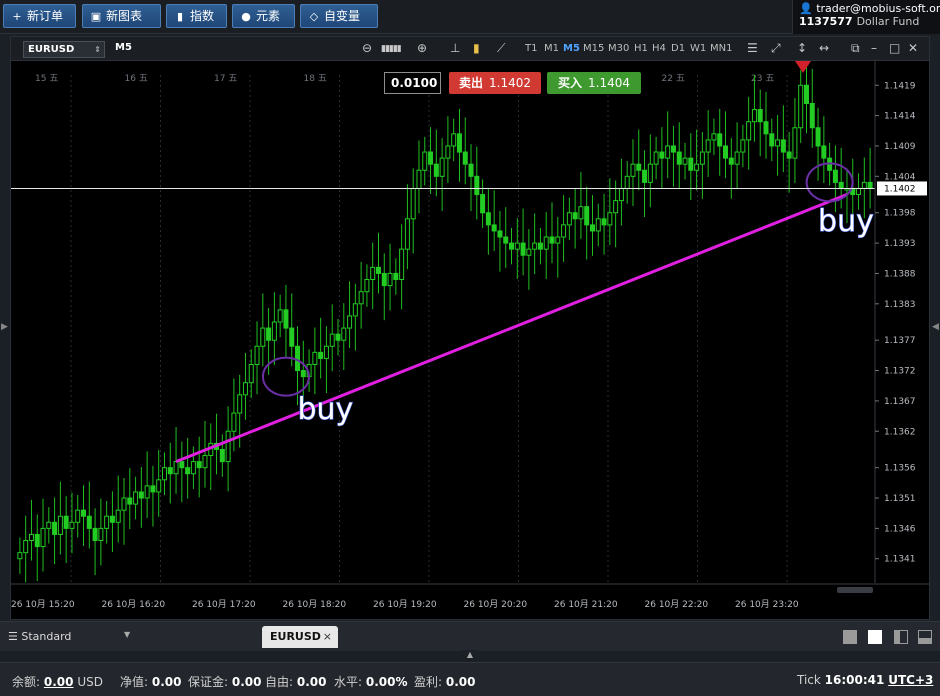 This screenshot has height=696, width=940. Describe the element at coordinates (46, 79) in the screenshot. I see `top-tick-label: 15 五` at that location.